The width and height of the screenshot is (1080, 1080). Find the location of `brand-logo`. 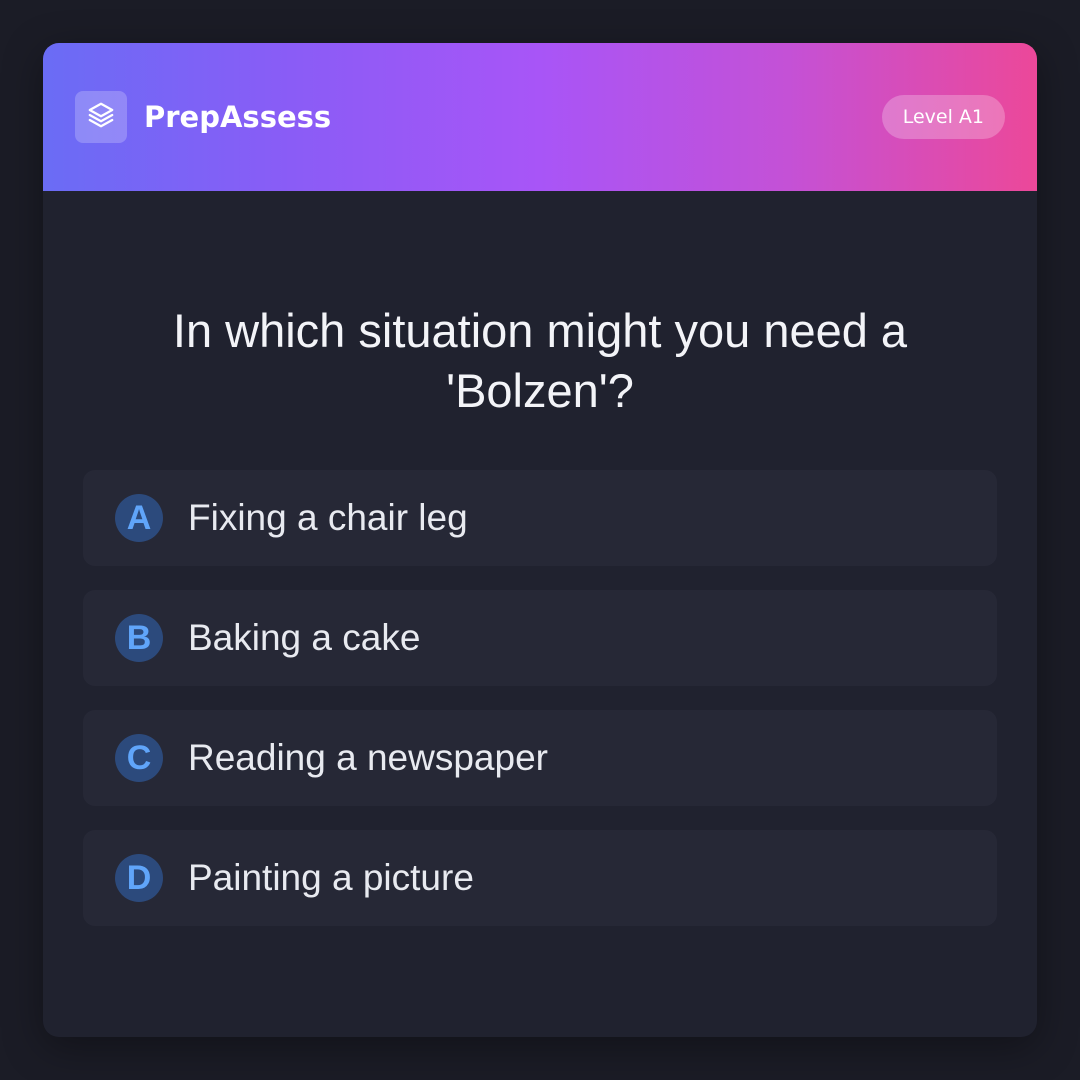

brand-logo is located at coordinates (101, 117).